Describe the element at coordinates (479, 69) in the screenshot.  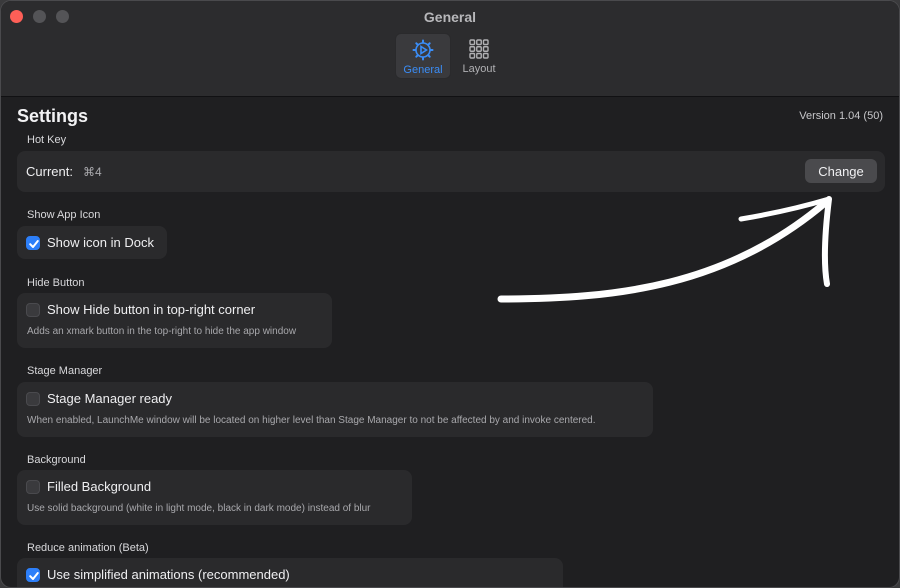
I see `tab-layout-label: Layout` at that location.